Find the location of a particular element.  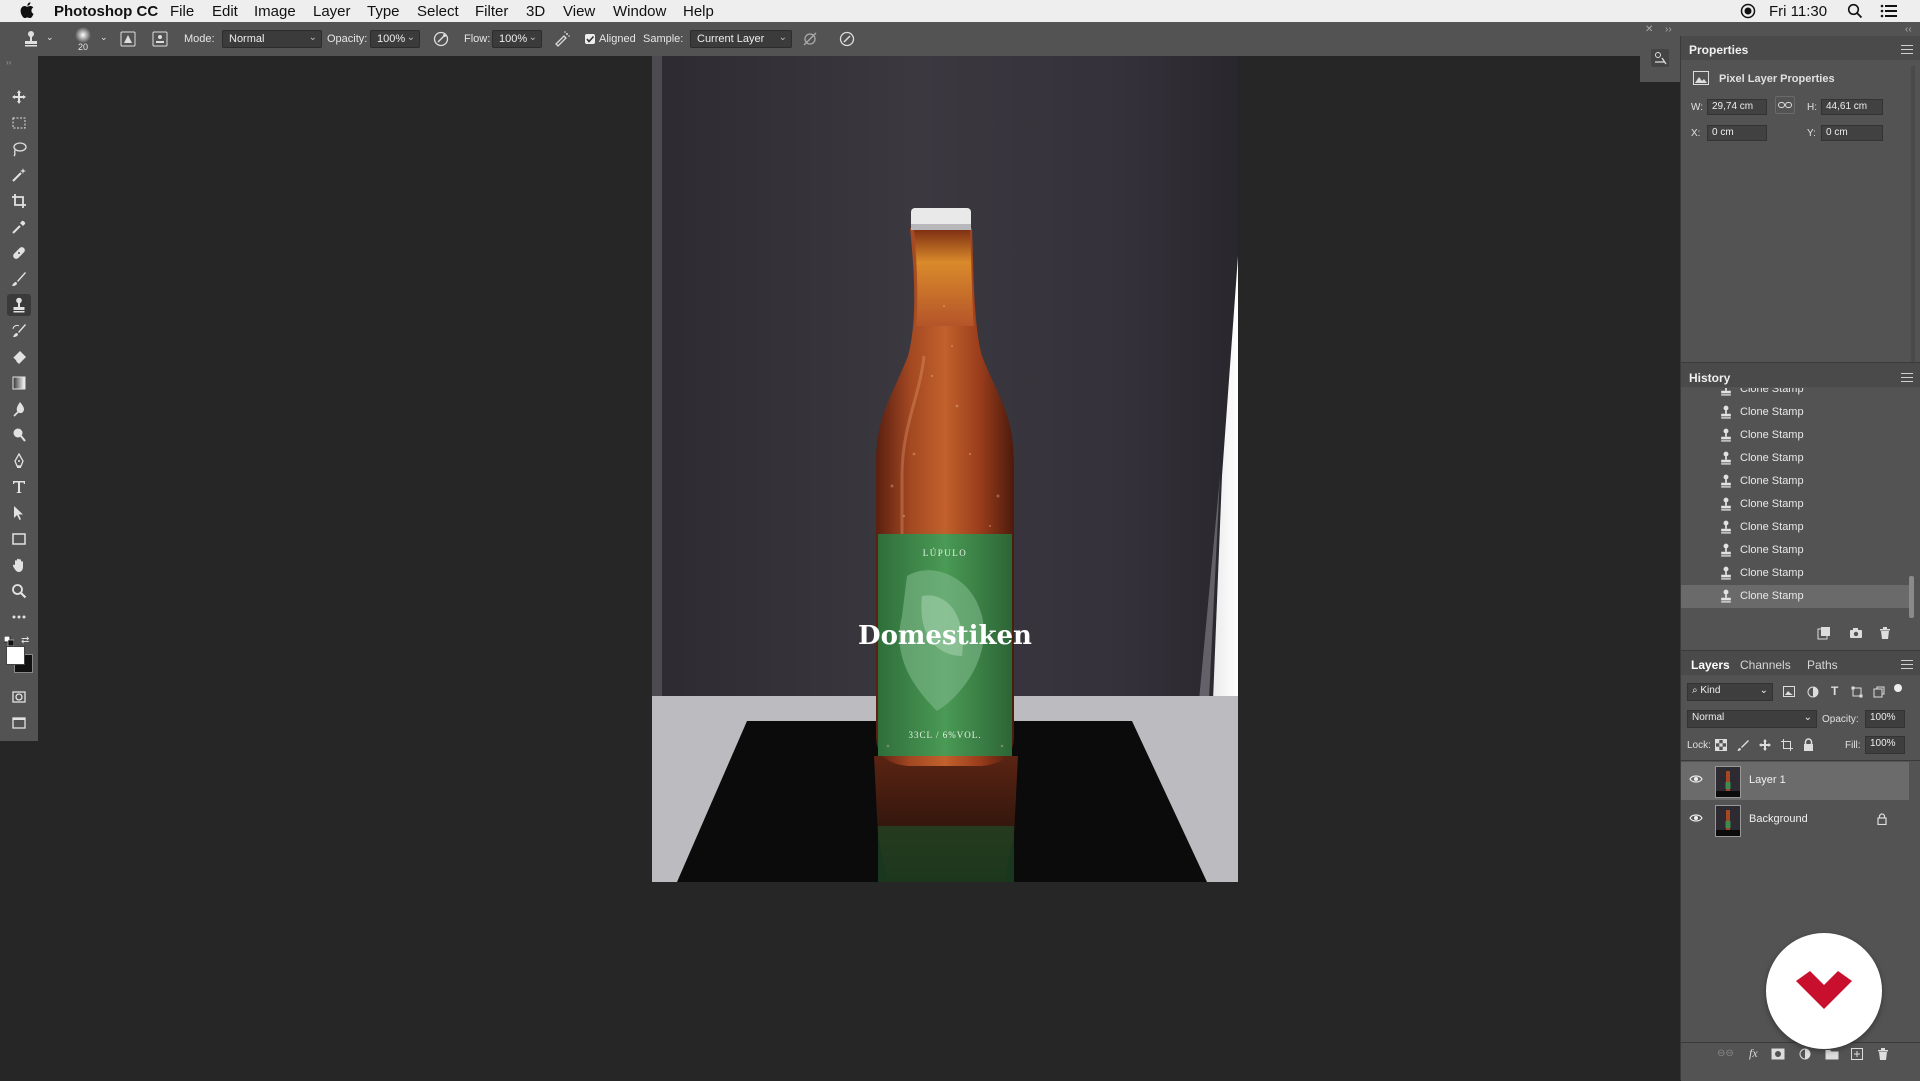

layer-row-background: Background is located at coordinates (1795, 820).